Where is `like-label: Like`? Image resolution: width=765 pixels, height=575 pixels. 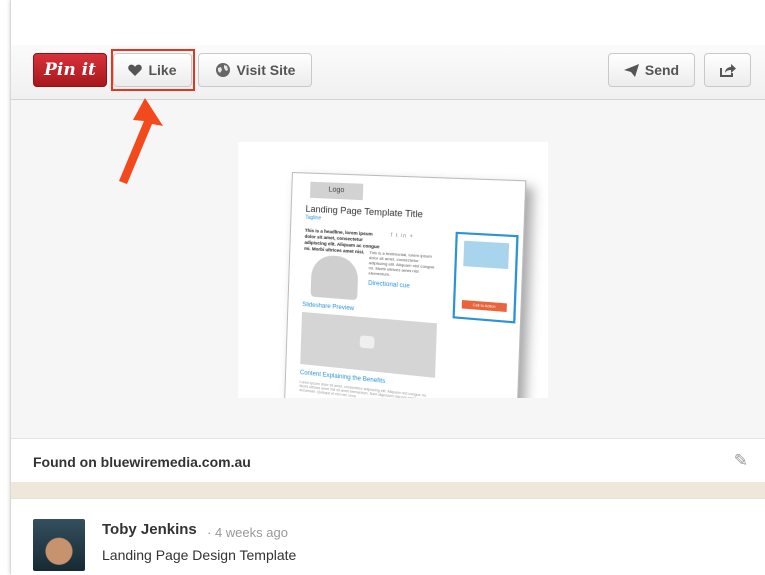
like-label: Like is located at coordinates (162, 70).